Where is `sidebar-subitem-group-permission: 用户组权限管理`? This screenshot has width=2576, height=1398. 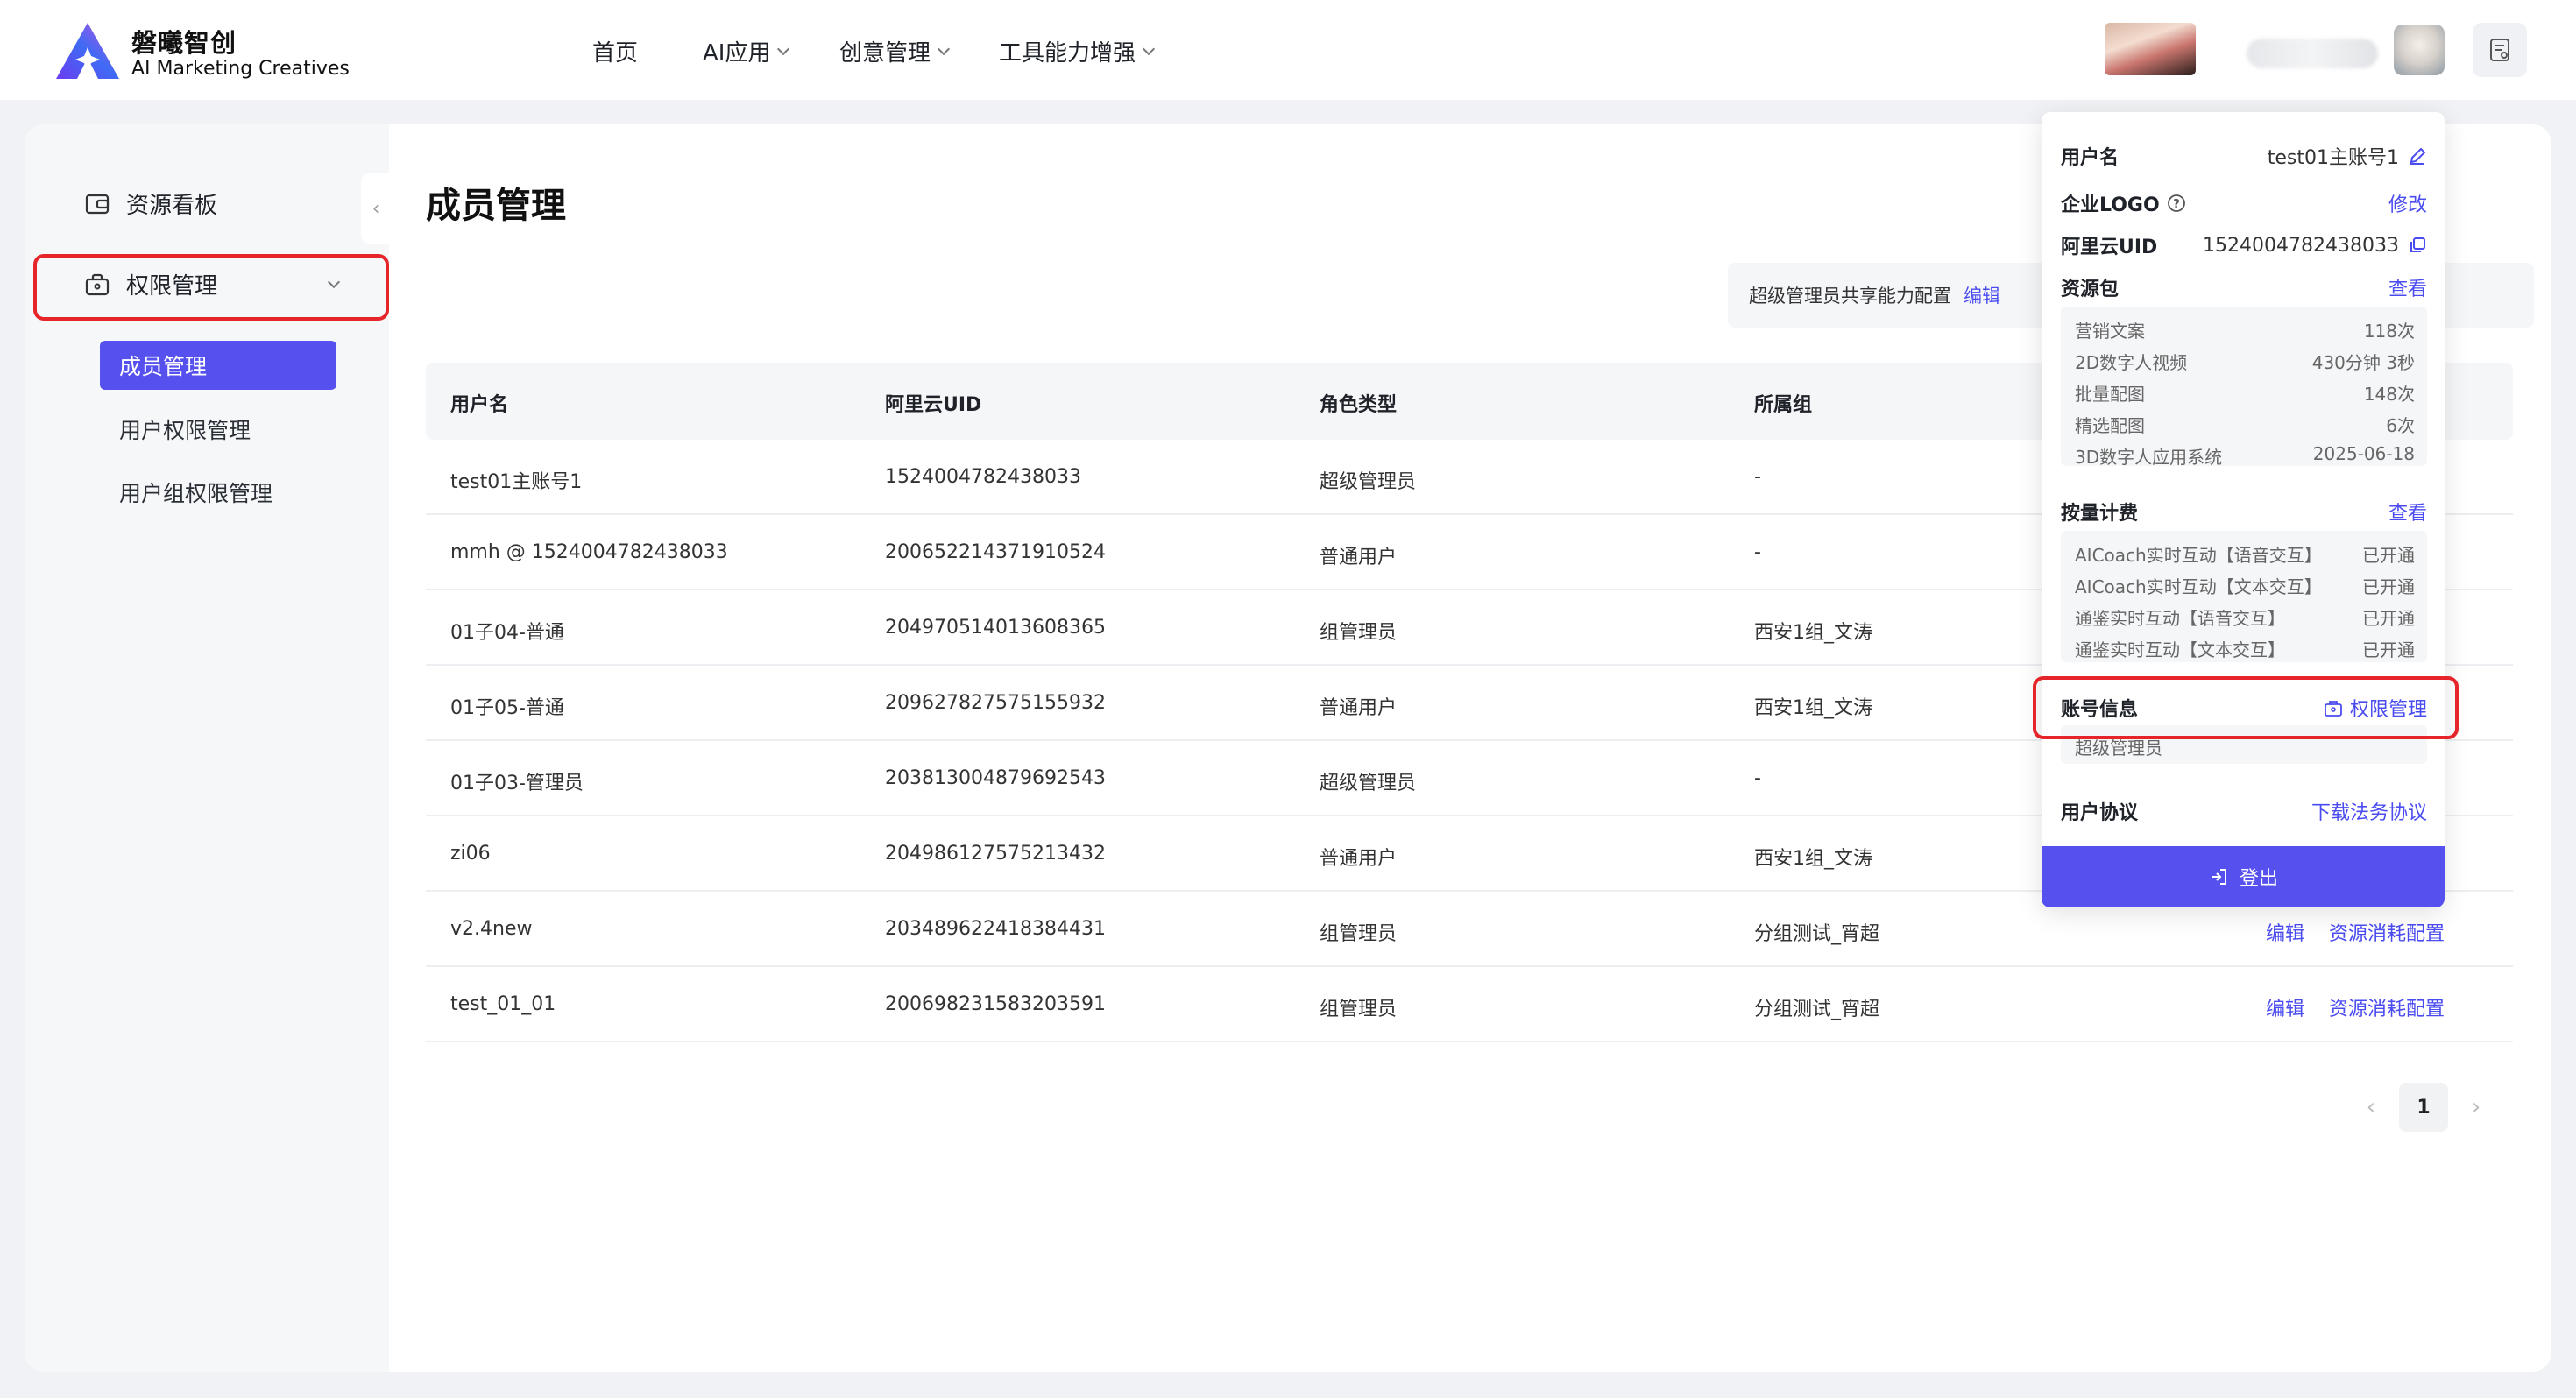
sidebar-subitem-group-permission: 用户组权限管理 is located at coordinates (186, 492).